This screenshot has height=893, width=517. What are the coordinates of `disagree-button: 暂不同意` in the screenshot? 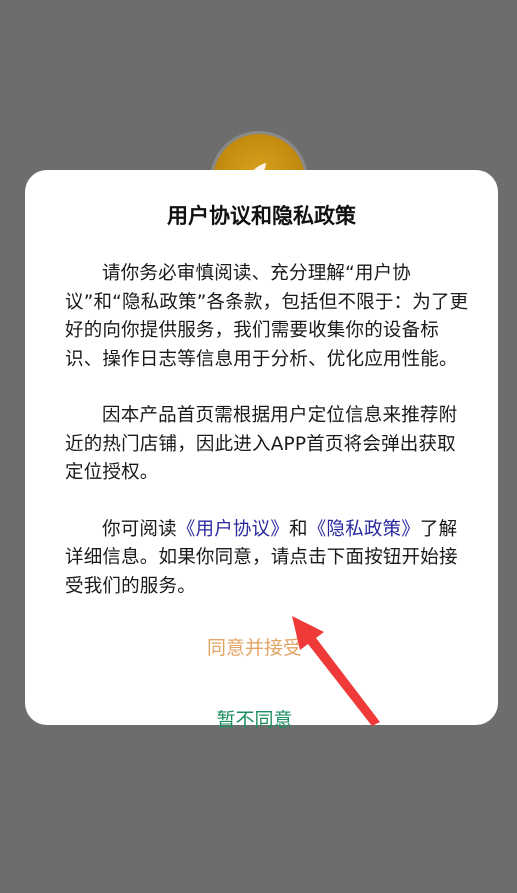 It's located at (254, 720).